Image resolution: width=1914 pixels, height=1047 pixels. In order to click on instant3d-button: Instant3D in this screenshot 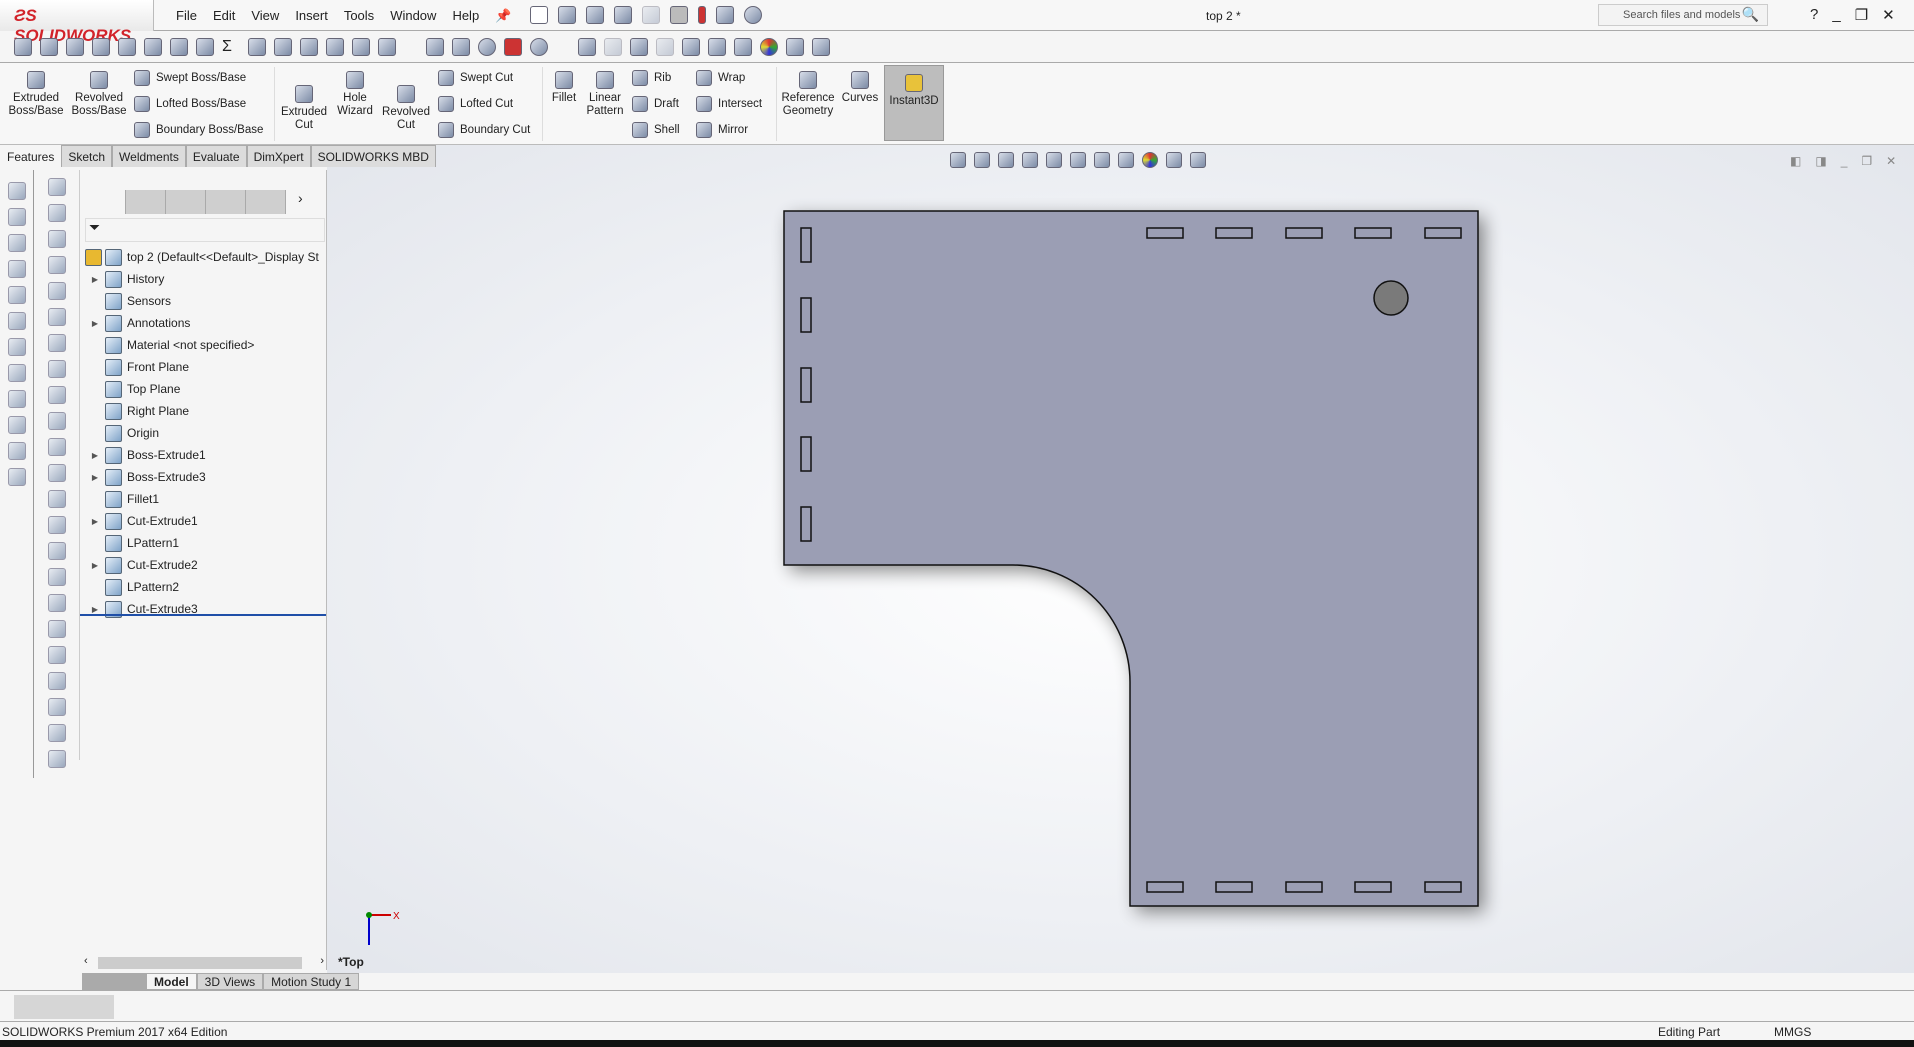, I will do `click(914, 103)`.